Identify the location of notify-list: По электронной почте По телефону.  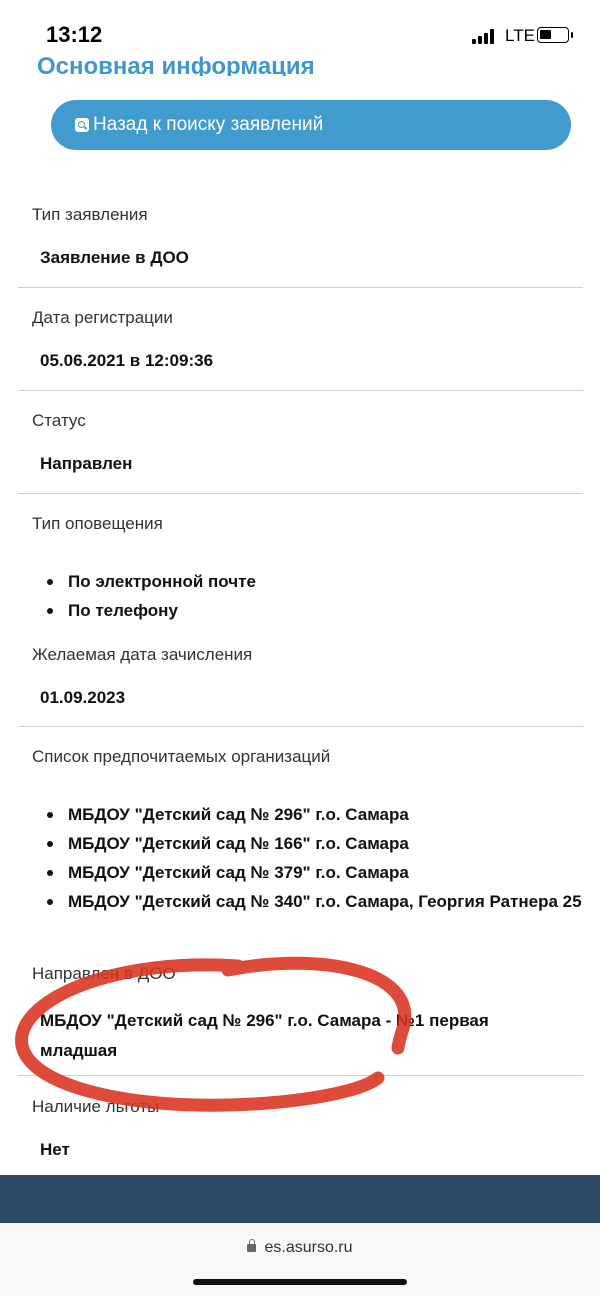
(150, 596).